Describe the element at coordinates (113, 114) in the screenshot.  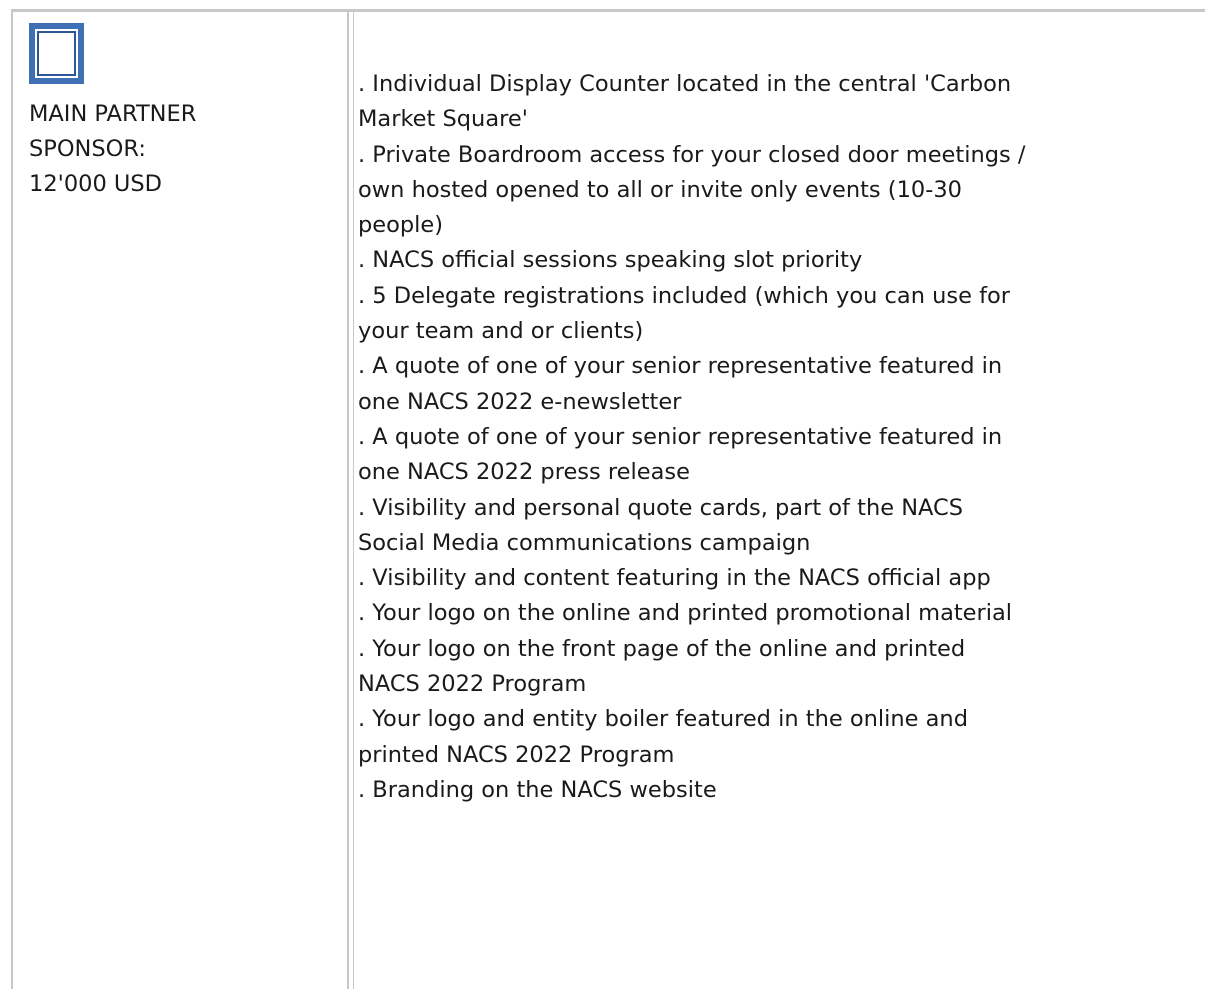
I see `tier-line-name: MAIN PARTNER` at that location.